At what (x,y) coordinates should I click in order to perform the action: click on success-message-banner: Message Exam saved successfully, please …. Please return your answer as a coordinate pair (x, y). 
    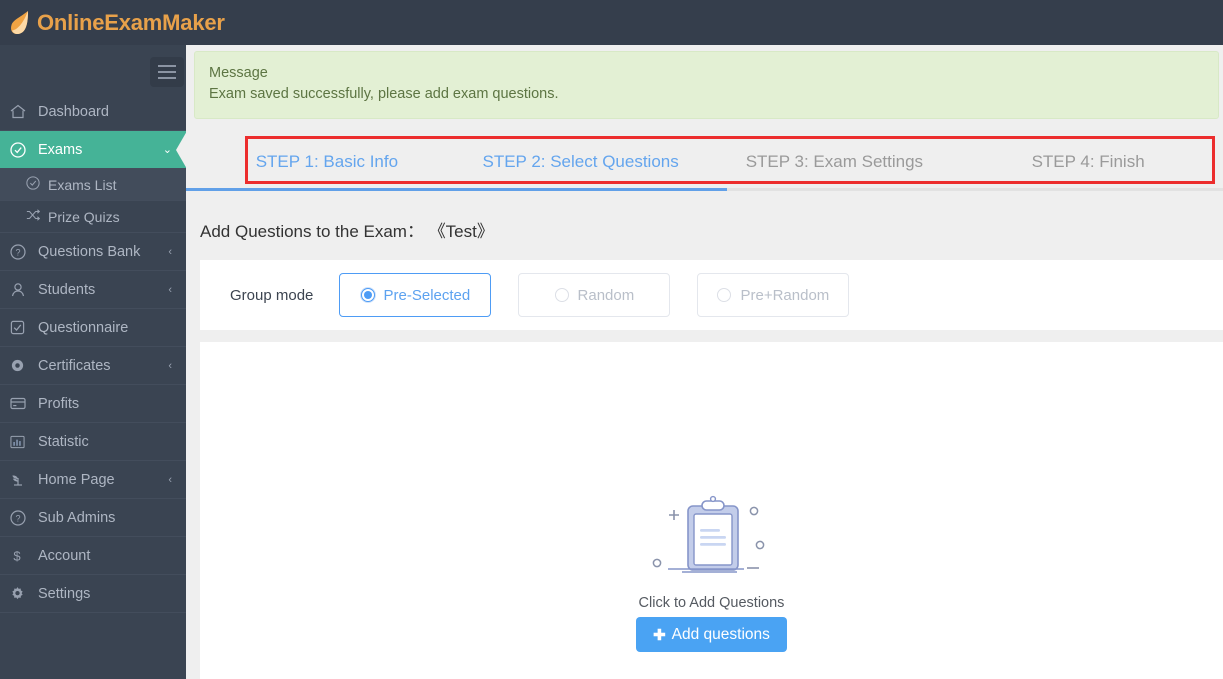
    Looking at the image, I should click on (706, 85).